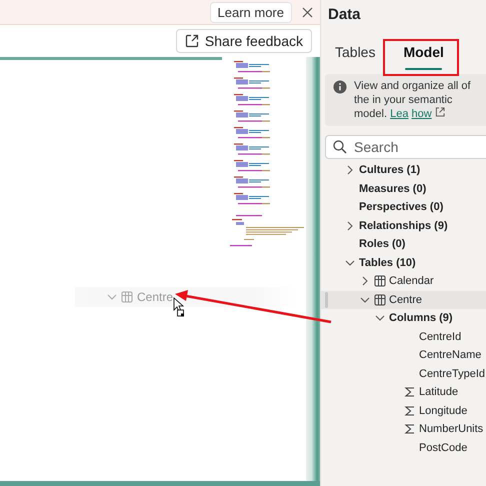  I want to click on tree-item: NumberUnits, so click(403, 429).